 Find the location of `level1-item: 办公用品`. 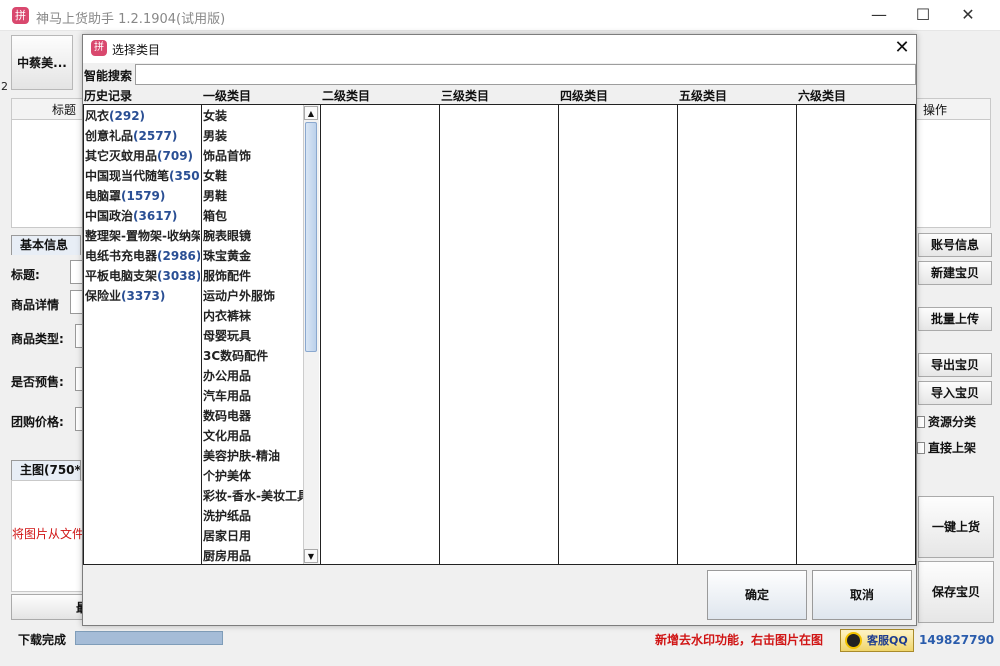

level1-item: 办公用品 is located at coordinates (253, 376).